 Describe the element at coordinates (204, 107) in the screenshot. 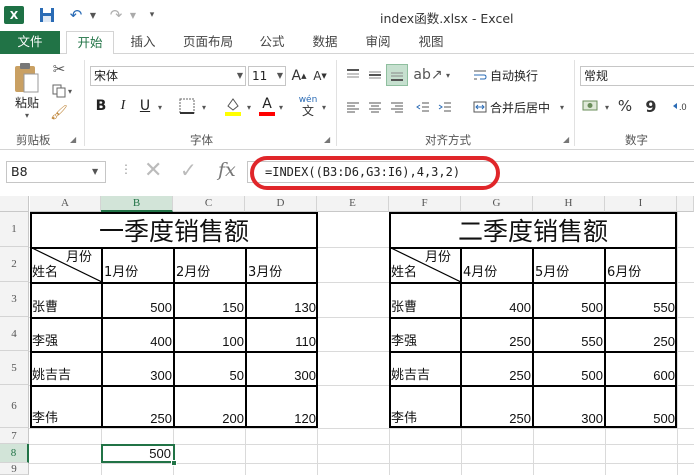

I see `borders-dropdown-icon: ▾` at that location.